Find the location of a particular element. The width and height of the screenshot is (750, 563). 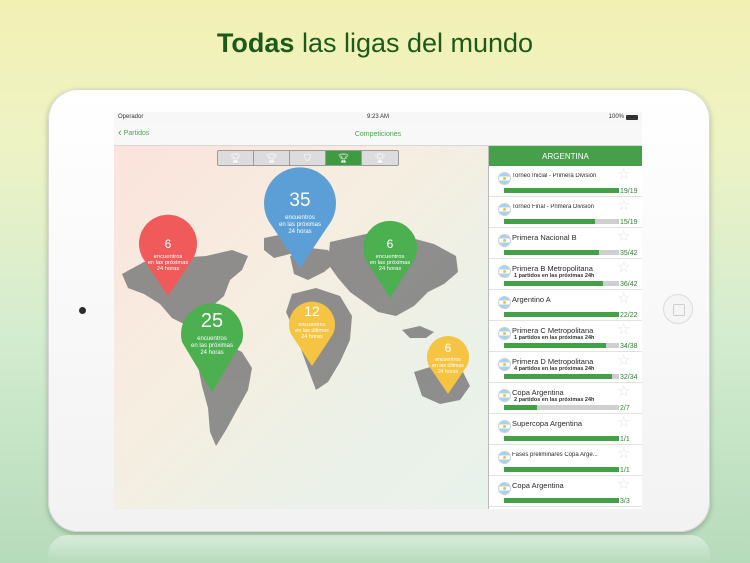

headline-rest: las ligas del mundo is located at coordinates (414, 43).